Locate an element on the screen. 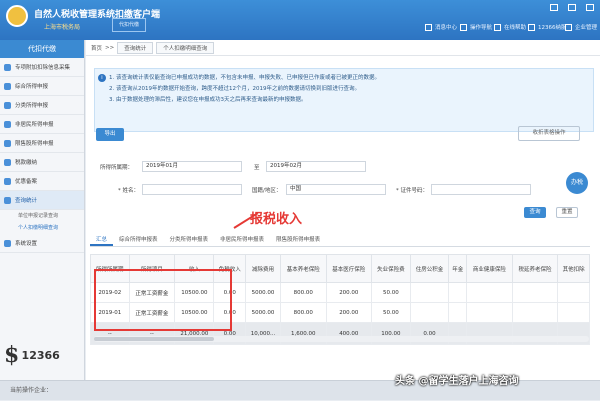  payment-icon is located at coordinates (7, 162).